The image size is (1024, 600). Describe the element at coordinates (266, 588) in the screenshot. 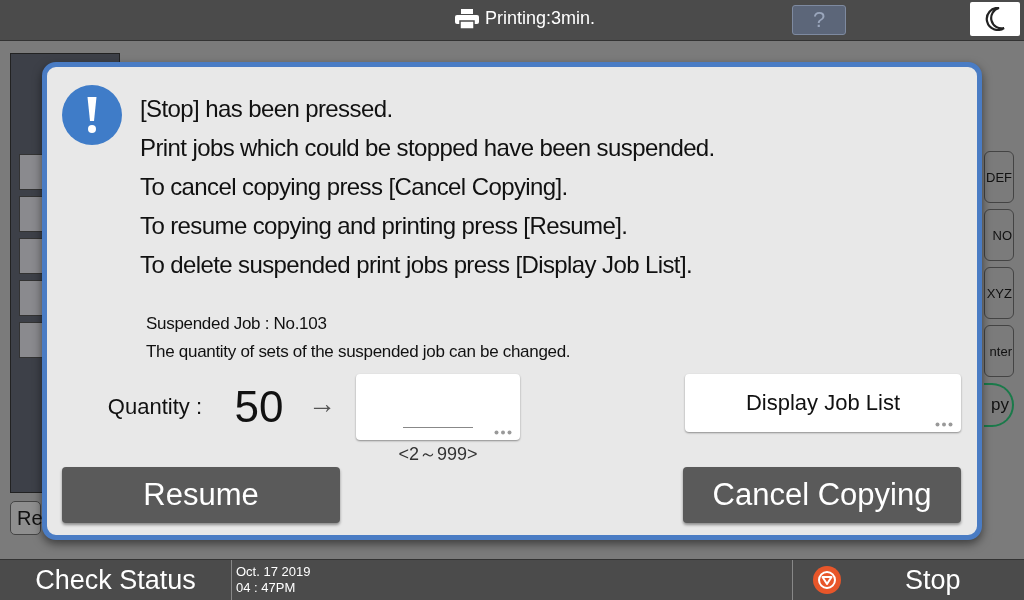

I see `time-text: 04 : 47PM` at that location.